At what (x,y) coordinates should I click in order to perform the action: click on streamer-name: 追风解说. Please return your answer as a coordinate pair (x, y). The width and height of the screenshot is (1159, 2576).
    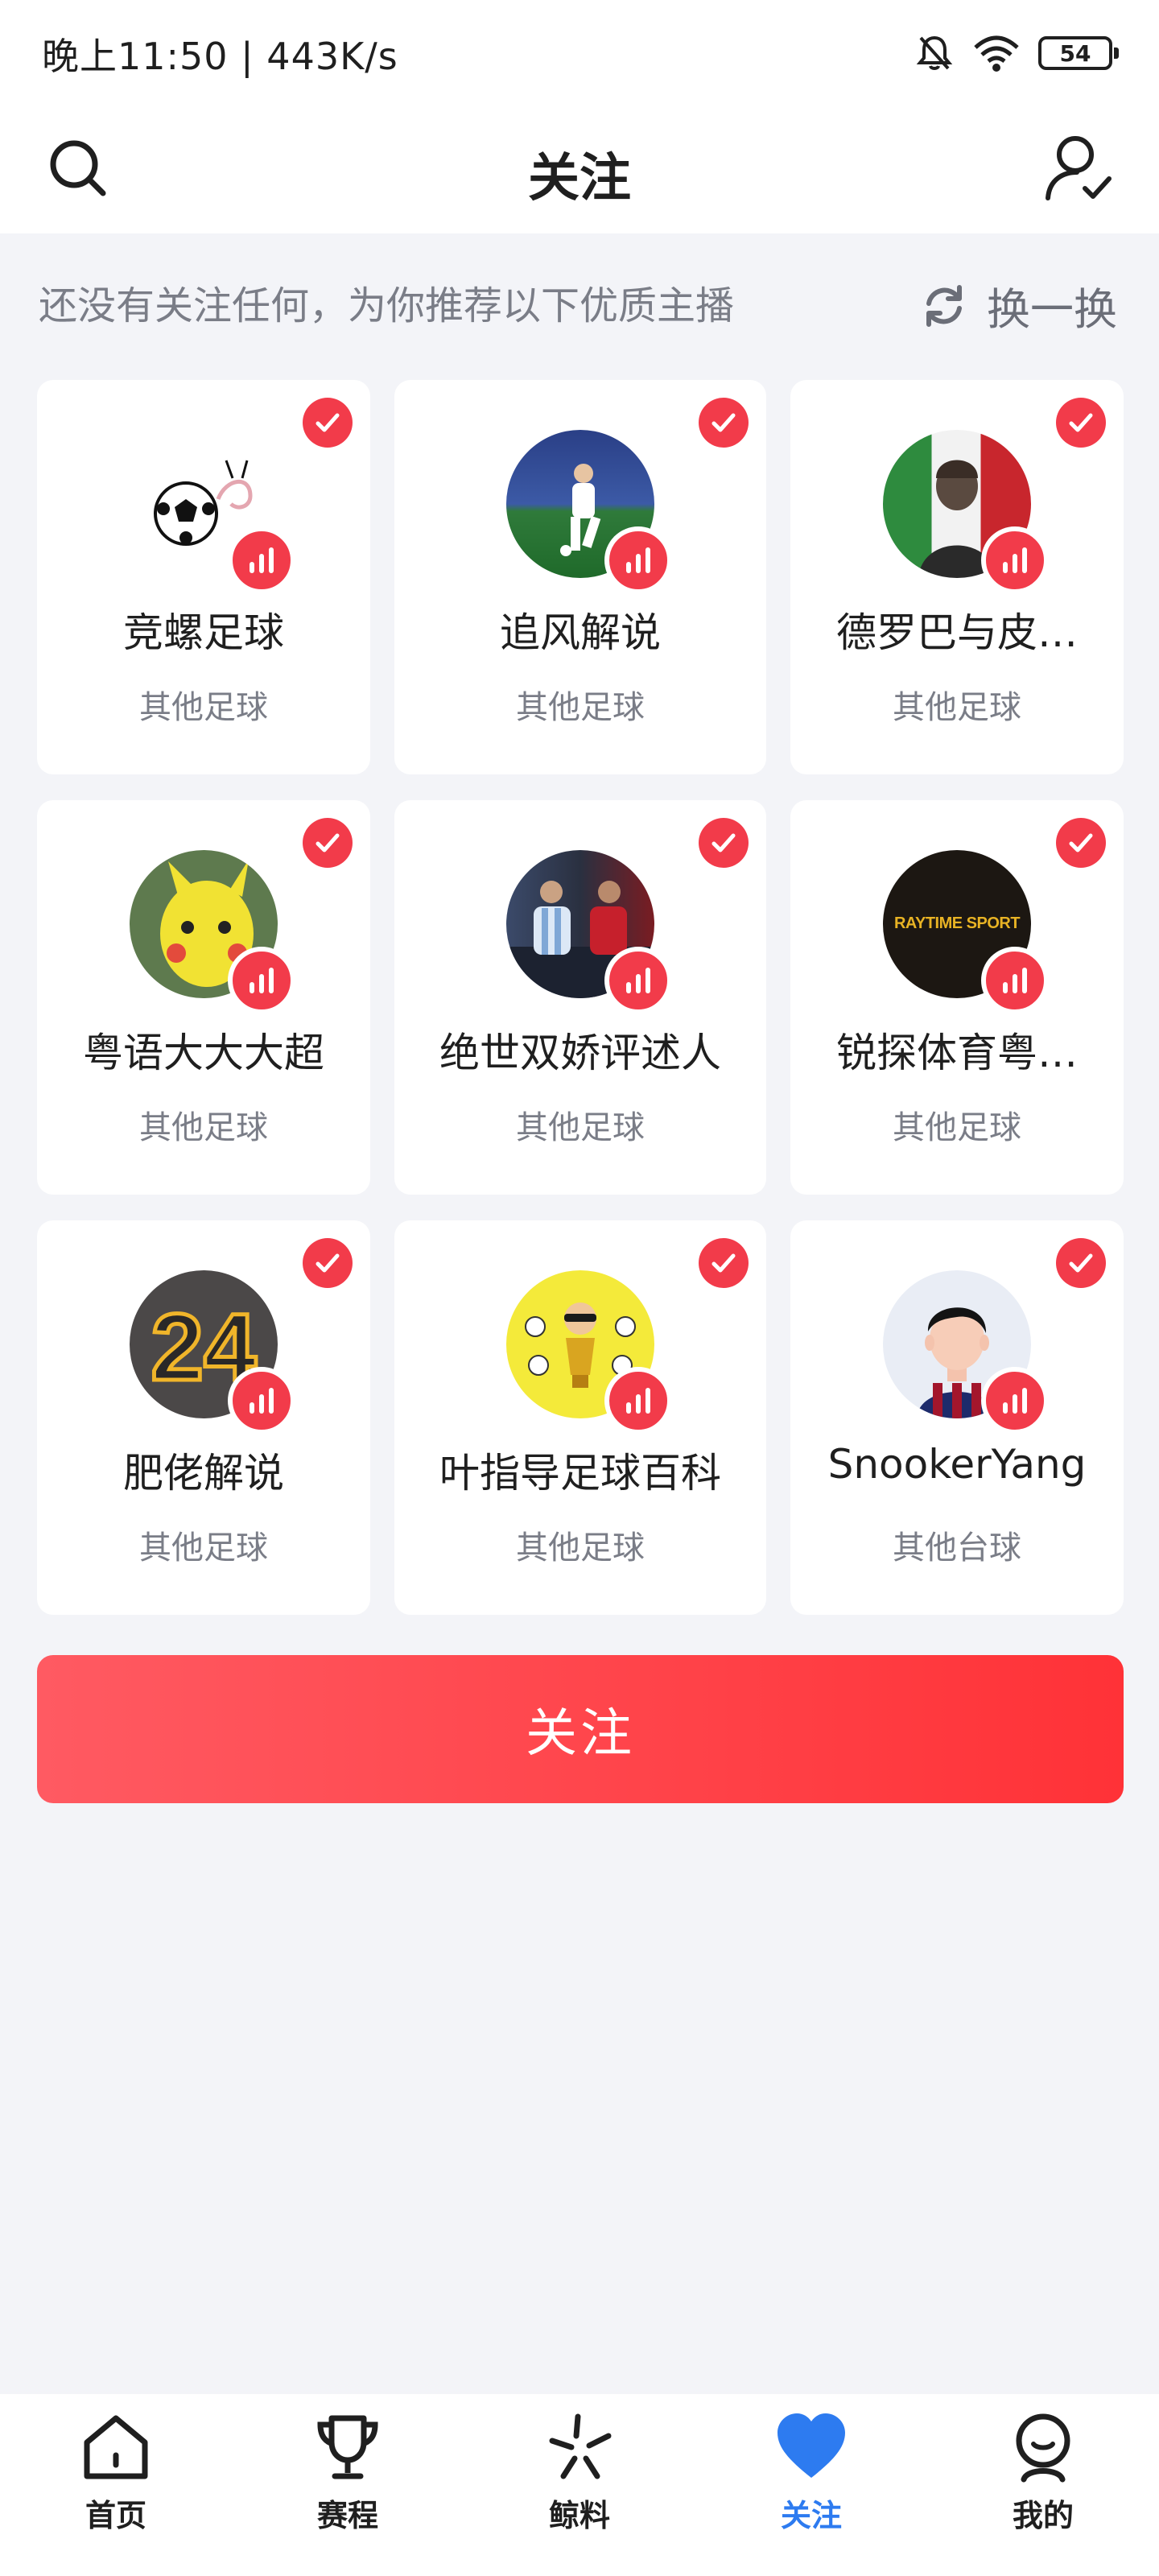
    Looking at the image, I should click on (580, 632).